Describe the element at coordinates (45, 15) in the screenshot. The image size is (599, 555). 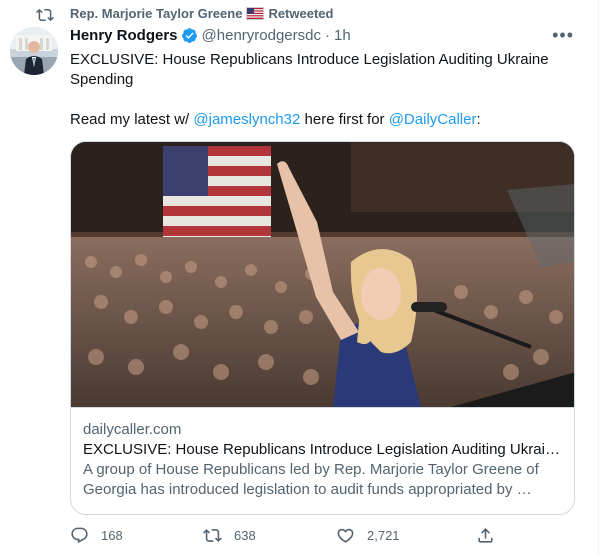
I see `retweet-icon` at that location.